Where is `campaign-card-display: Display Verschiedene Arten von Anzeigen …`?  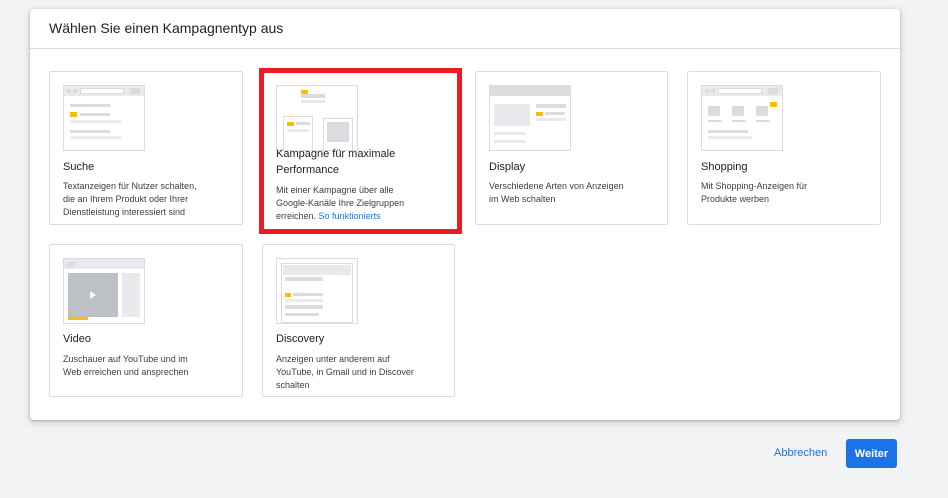
campaign-card-display: Display Verschiedene Arten von Anzeigen … is located at coordinates (571, 148).